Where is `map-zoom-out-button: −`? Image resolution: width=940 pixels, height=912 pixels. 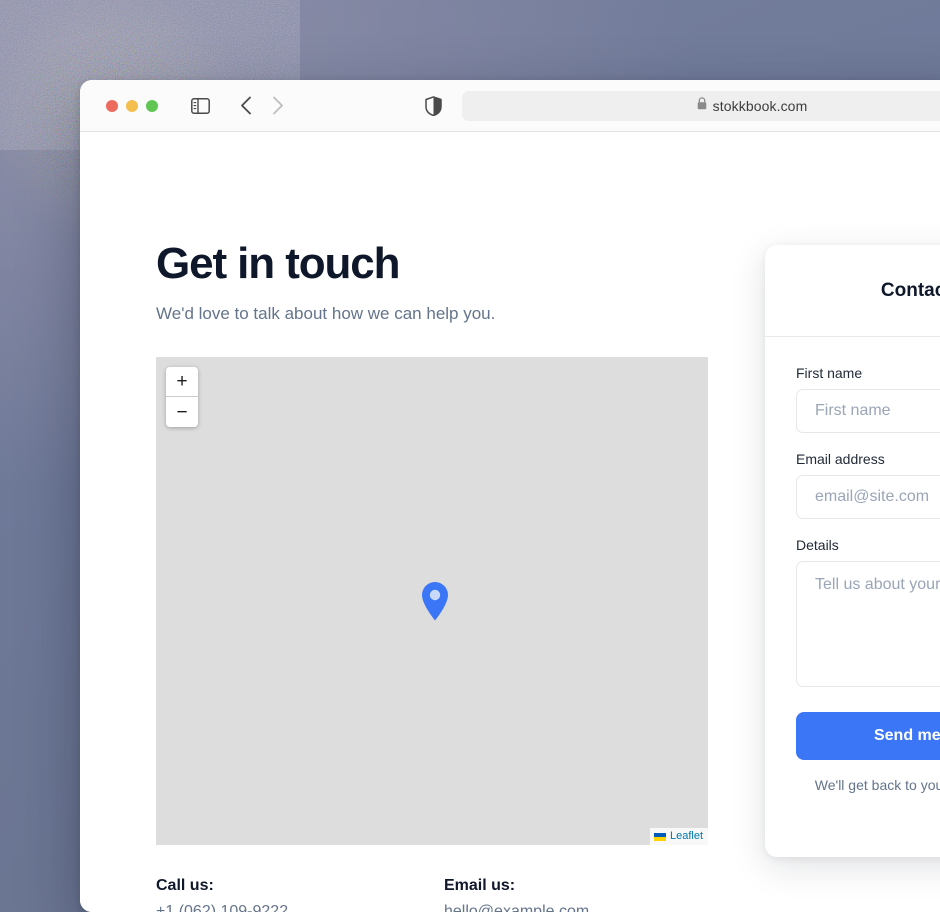 map-zoom-out-button: − is located at coordinates (182, 412).